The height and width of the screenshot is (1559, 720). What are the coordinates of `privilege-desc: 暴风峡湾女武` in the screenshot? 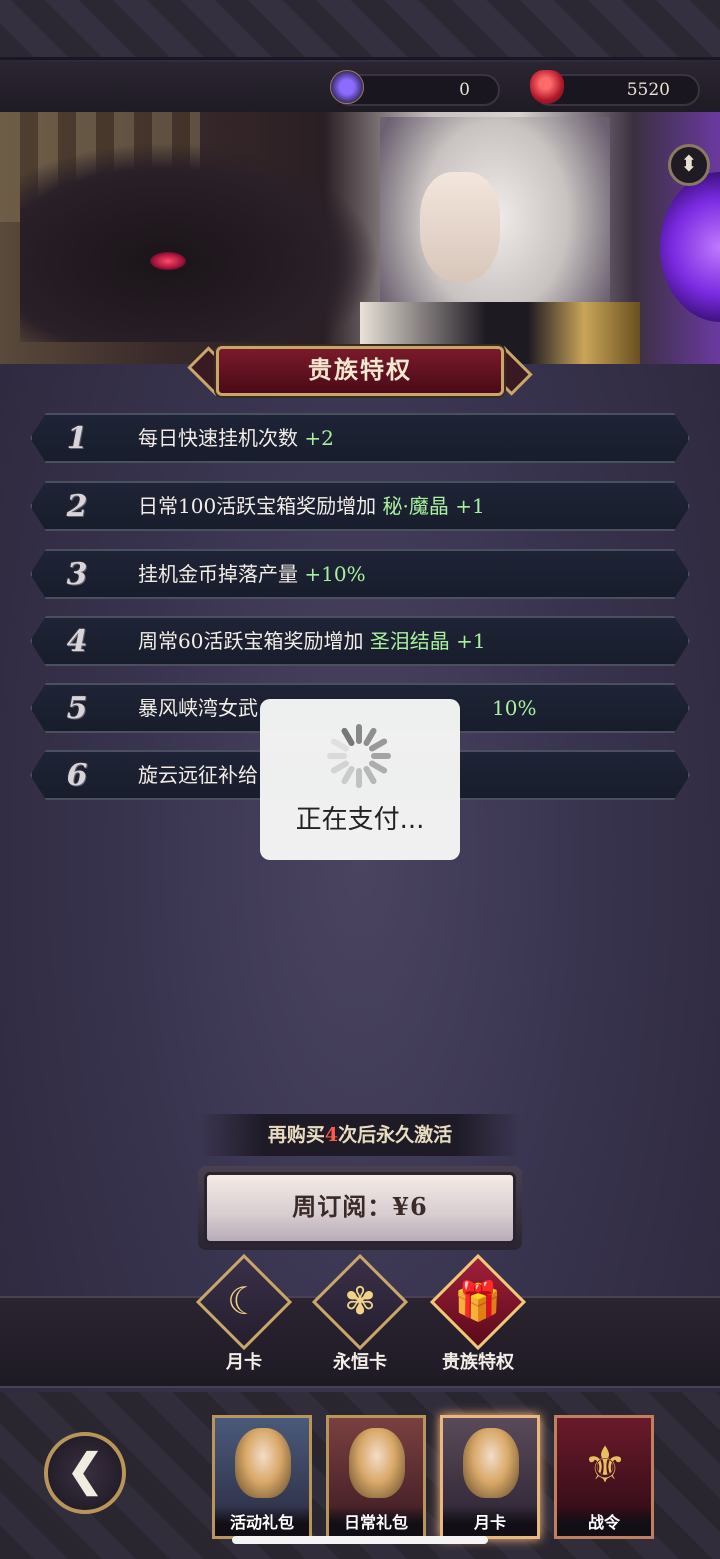 It's located at (198, 708).